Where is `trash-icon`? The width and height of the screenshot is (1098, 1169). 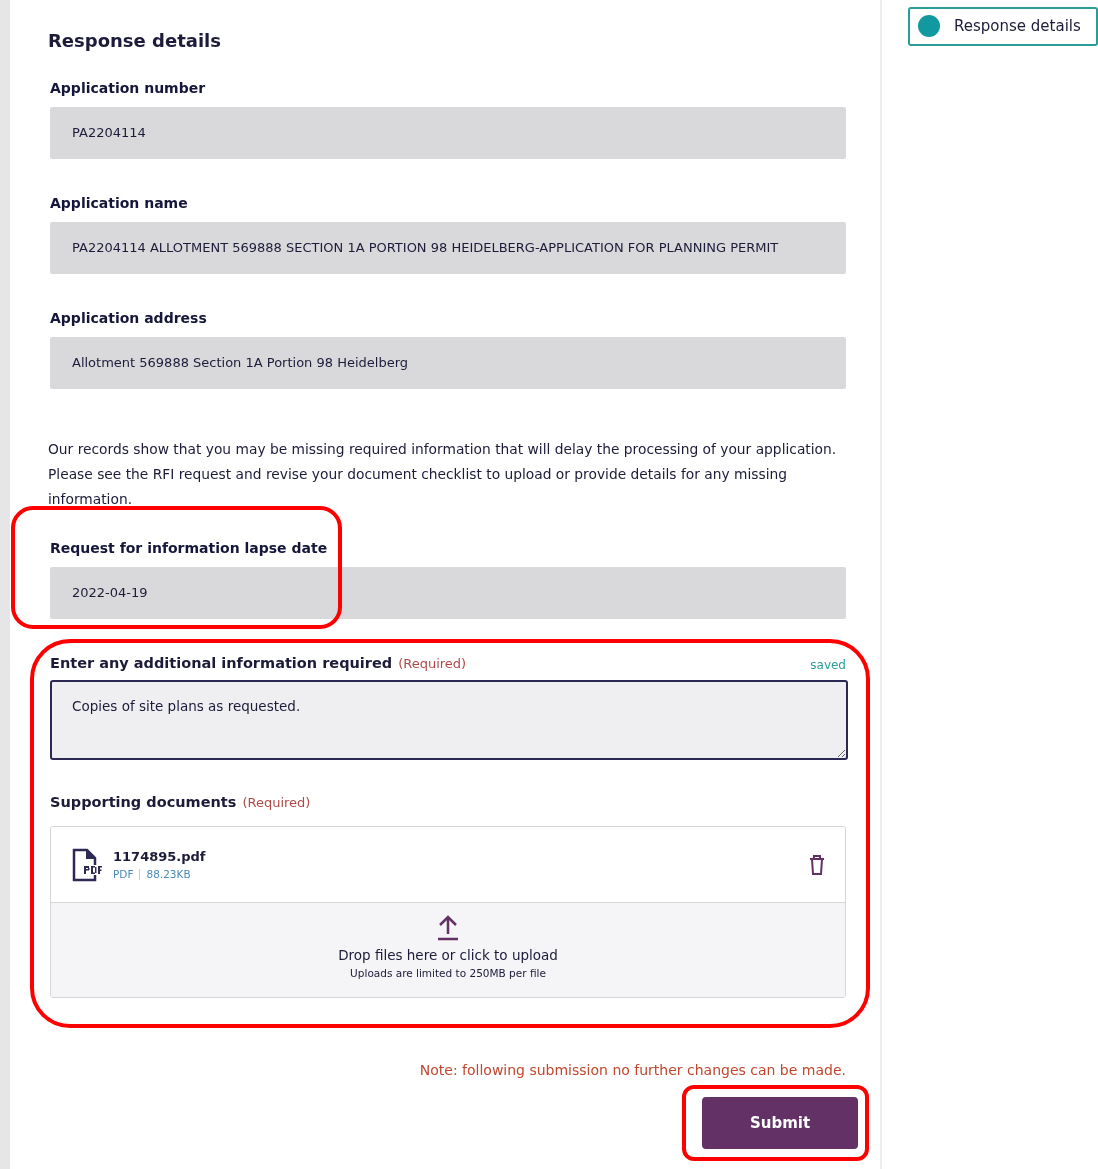
trash-icon is located at coordinates (817, 865).